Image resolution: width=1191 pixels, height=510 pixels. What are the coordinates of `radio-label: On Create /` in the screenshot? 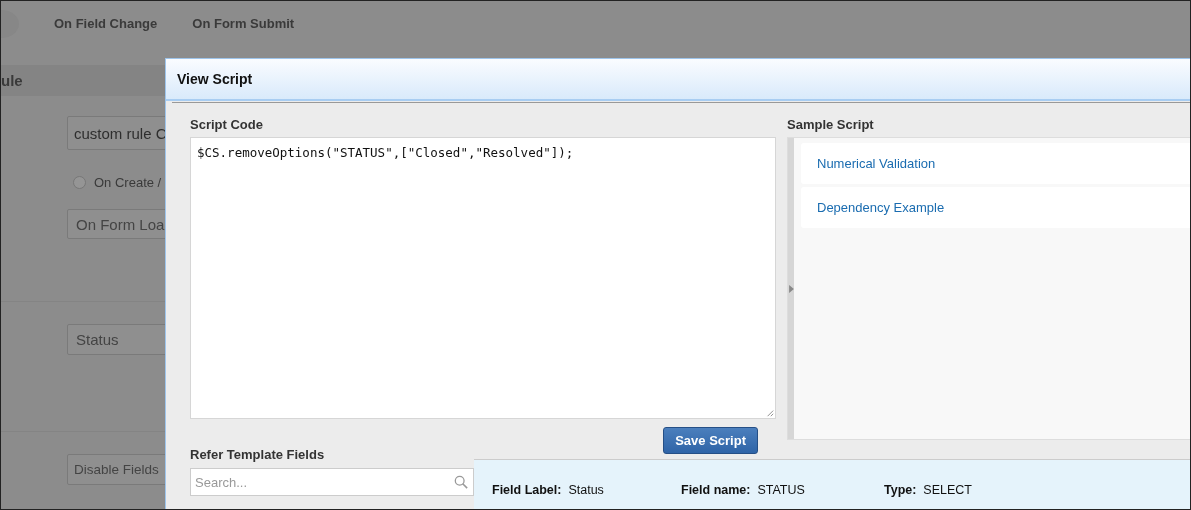 It's located at (128, 182).